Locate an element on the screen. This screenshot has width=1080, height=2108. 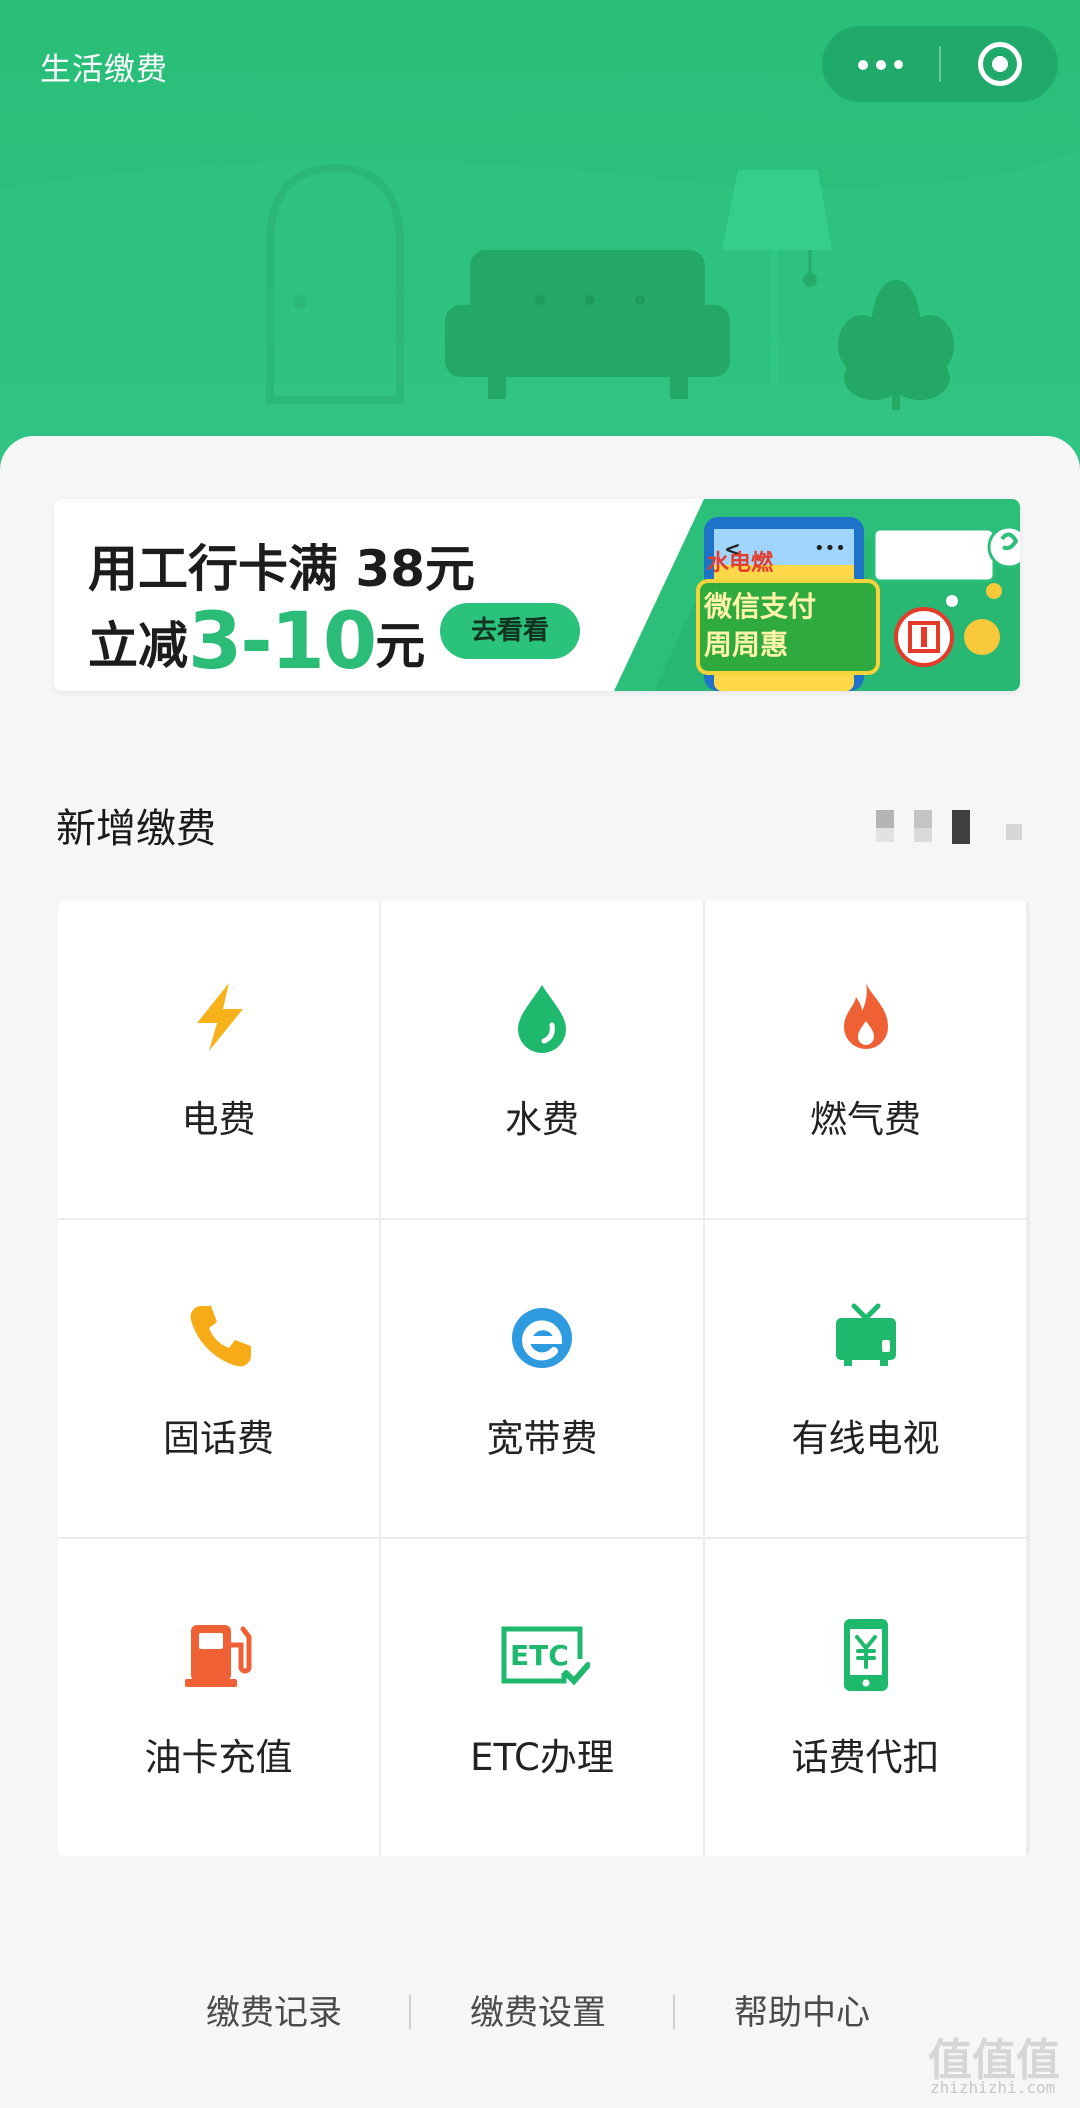
mobile-yuan-icon is located at coordinates (866, 1655).